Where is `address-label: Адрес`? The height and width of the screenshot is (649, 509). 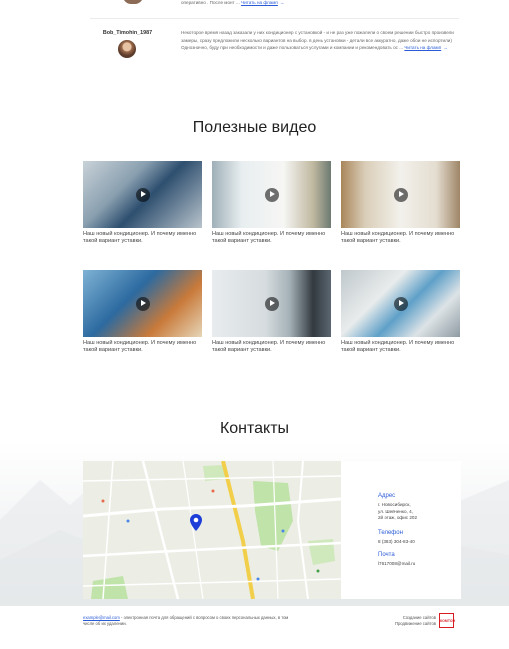 address-label: Адрес is located at coordinates (387, 496).